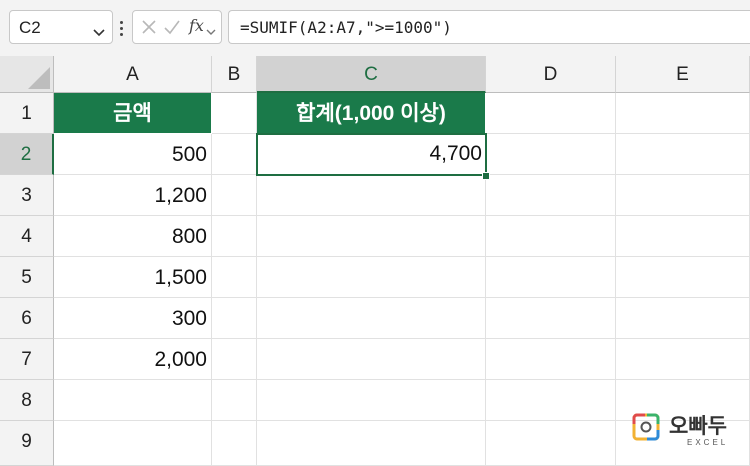 Image resolution: width=750 pixels, height=466 pixels. What do you see at coordinates (683, 74) in the screenshot?
I see `column-header-e: E` at bounding box center [683, 74].